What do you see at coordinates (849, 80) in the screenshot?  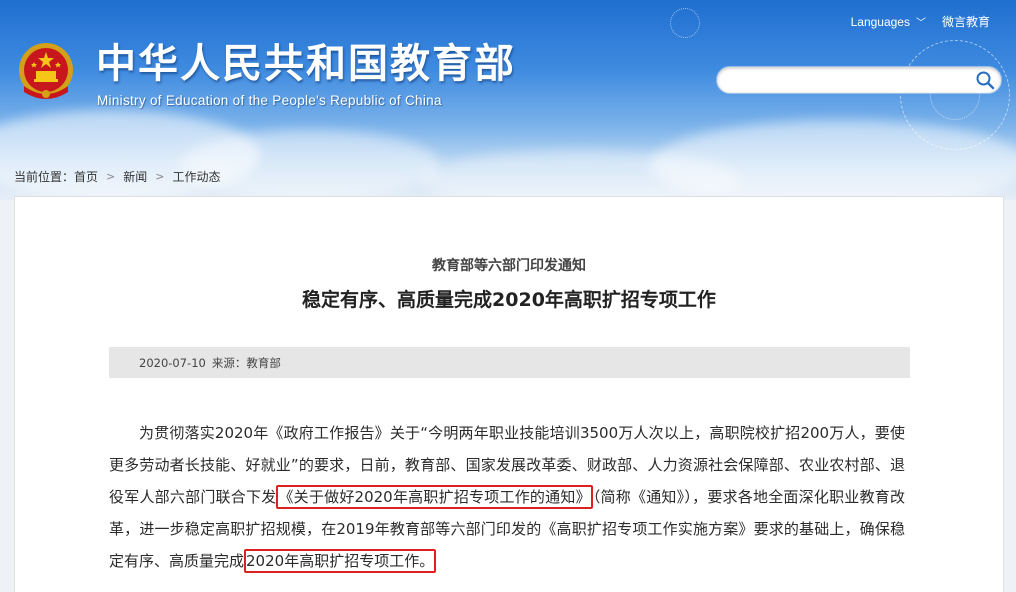 I see `search-input` at bounding box center [849, 80].